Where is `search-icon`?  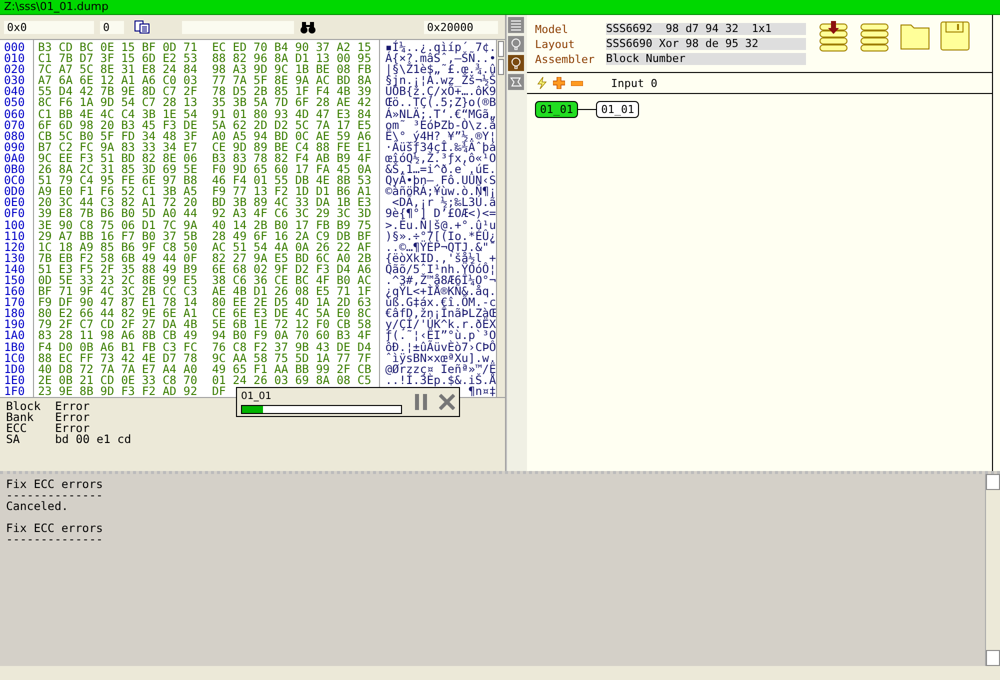 search-icon is located at coordinates (308, 27).